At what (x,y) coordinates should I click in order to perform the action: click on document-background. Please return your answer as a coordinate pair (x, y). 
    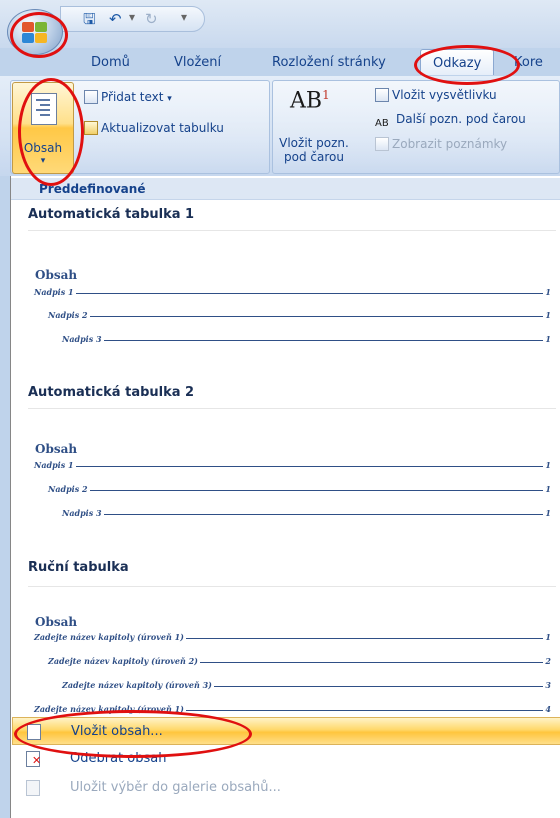
    Looking at the image, I should click on (5, 497).